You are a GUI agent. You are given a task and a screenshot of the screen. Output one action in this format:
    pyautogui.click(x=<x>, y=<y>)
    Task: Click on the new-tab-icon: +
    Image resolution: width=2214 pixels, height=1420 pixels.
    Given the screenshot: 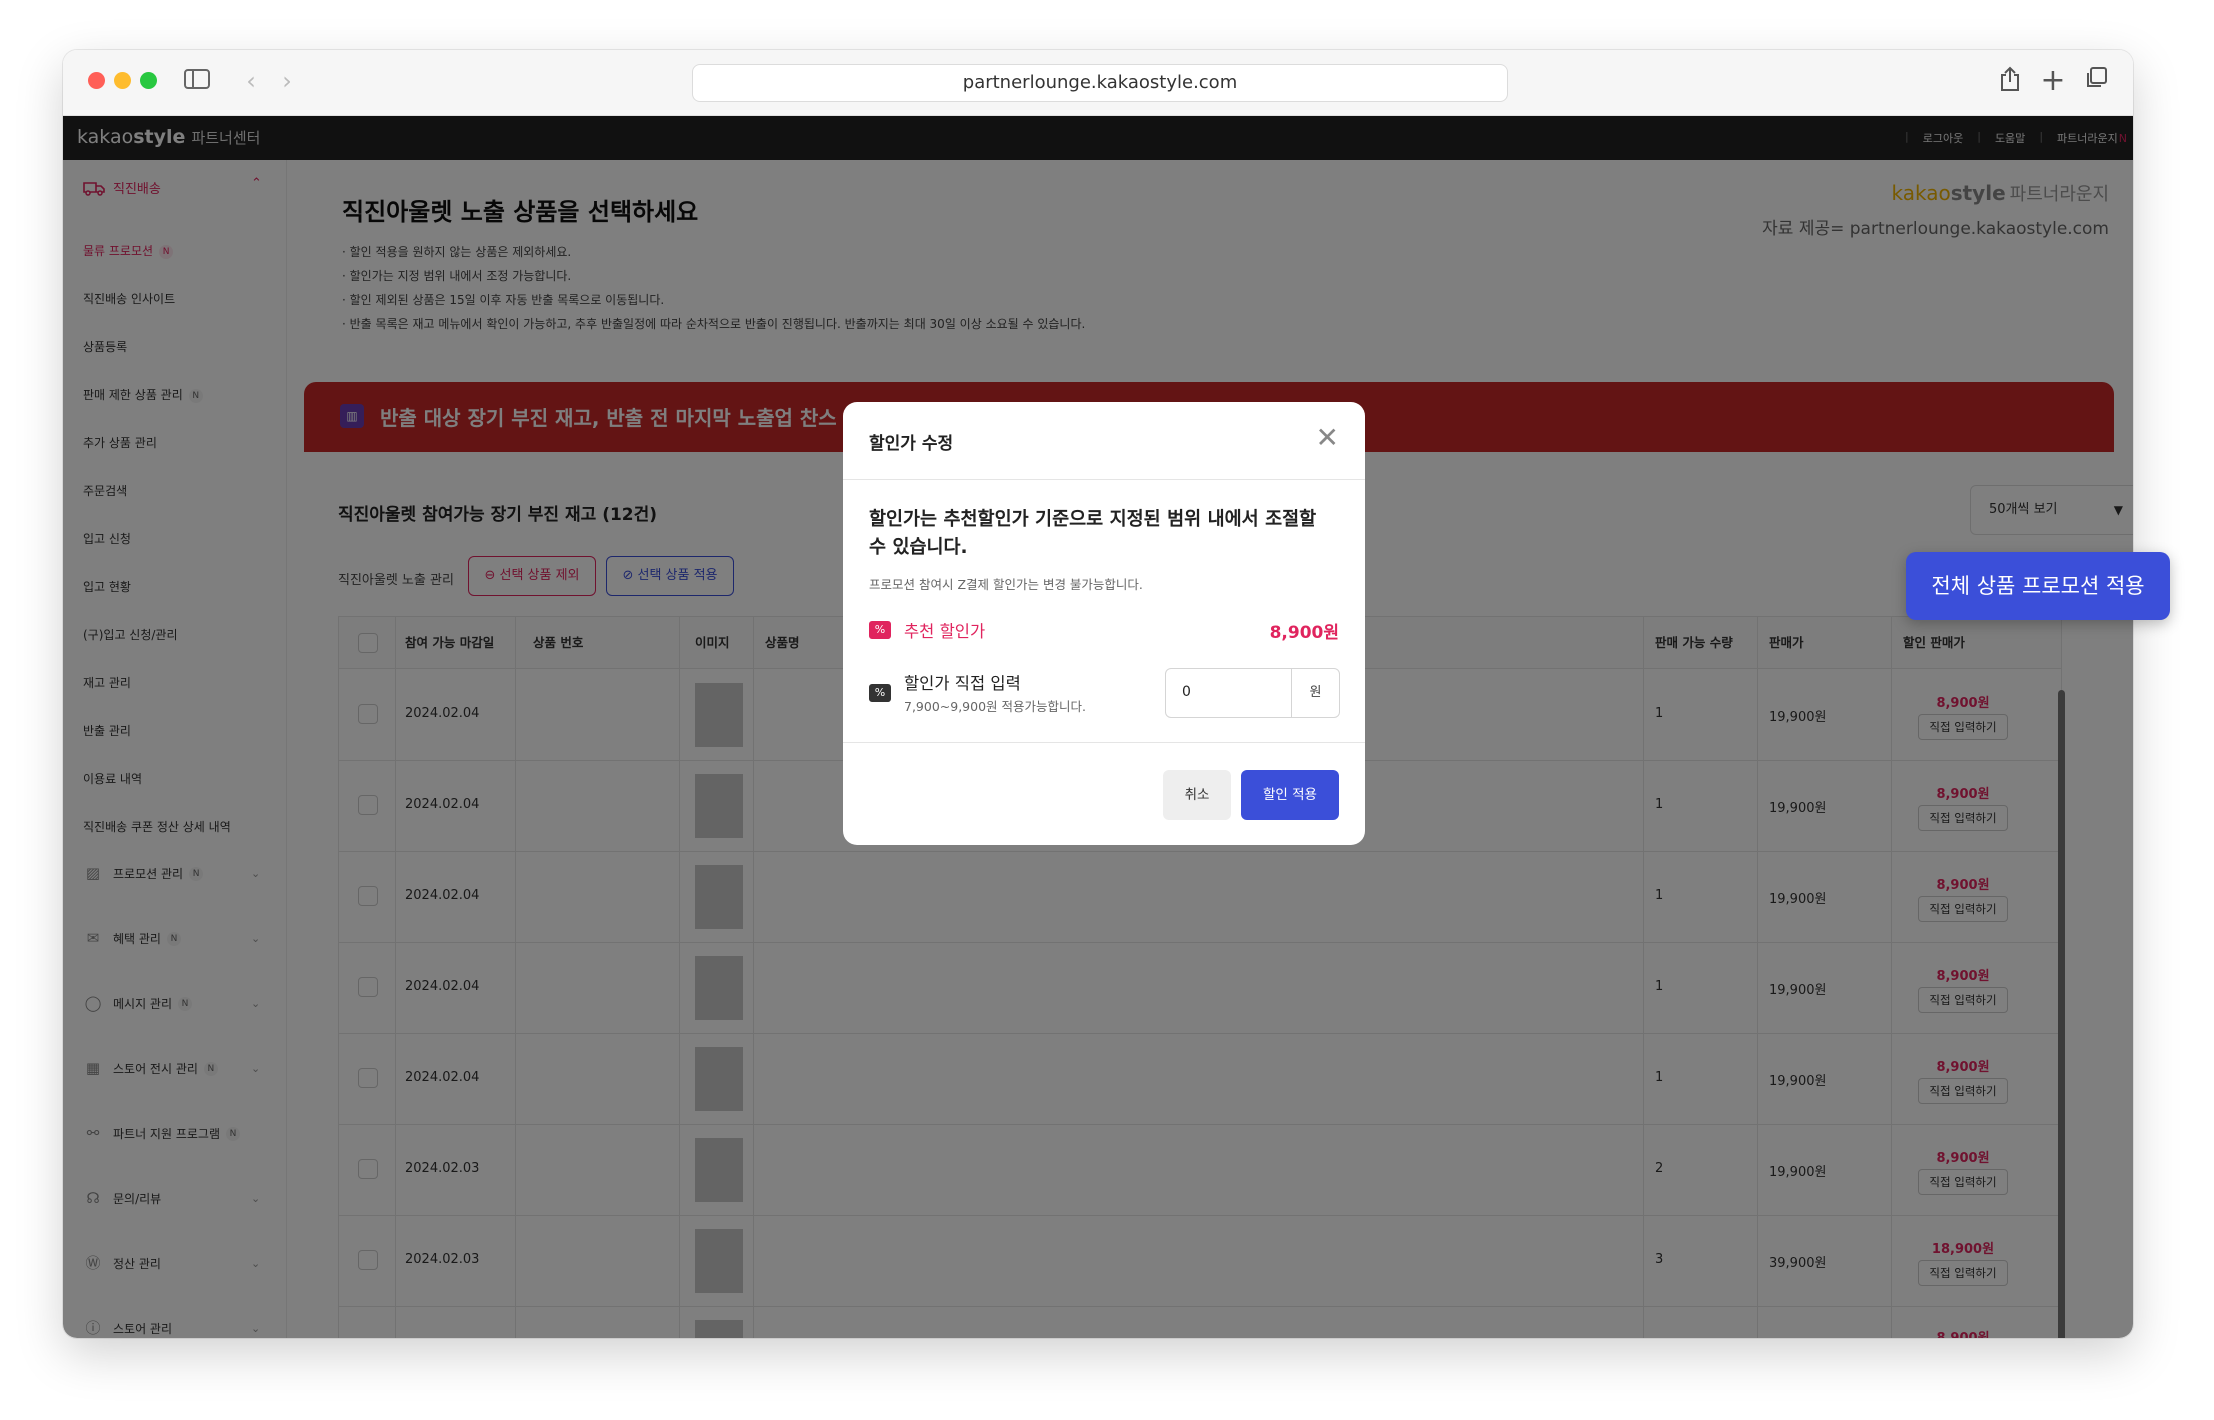 What is the action you would take?
    pyautogui.click(x=2053, y=81)
    